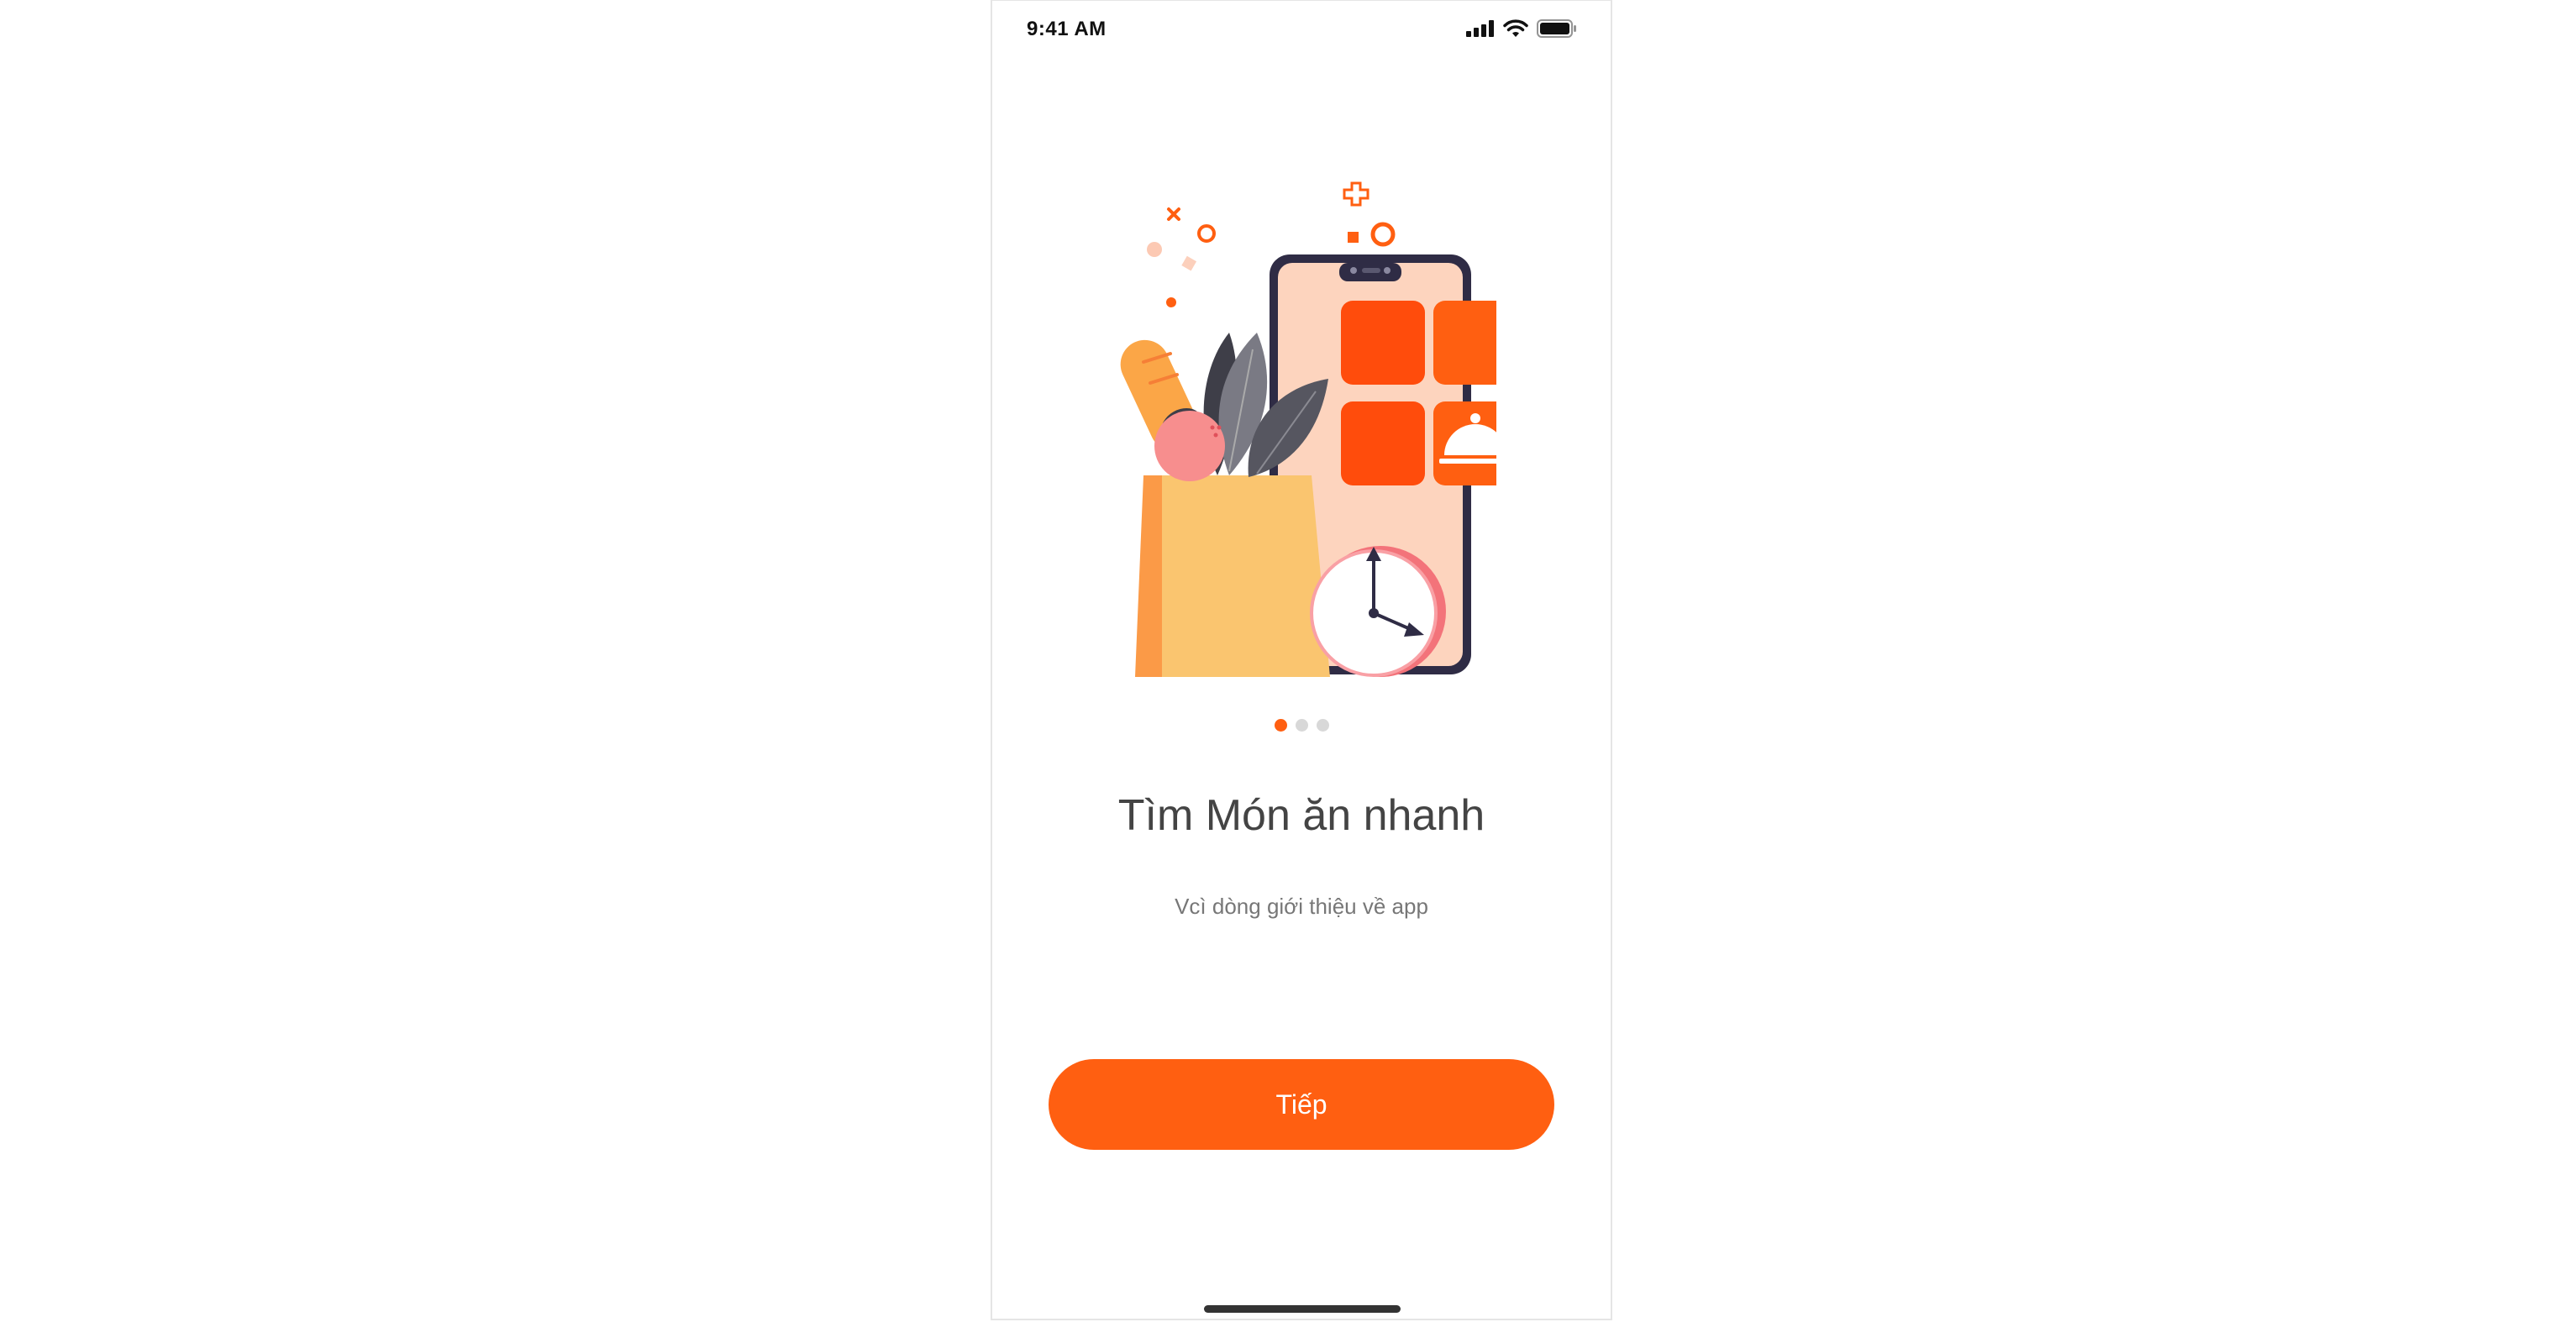  Describe the element at coordinates (1556, 29) in the screenshot. I see `battery-icon` at that location.